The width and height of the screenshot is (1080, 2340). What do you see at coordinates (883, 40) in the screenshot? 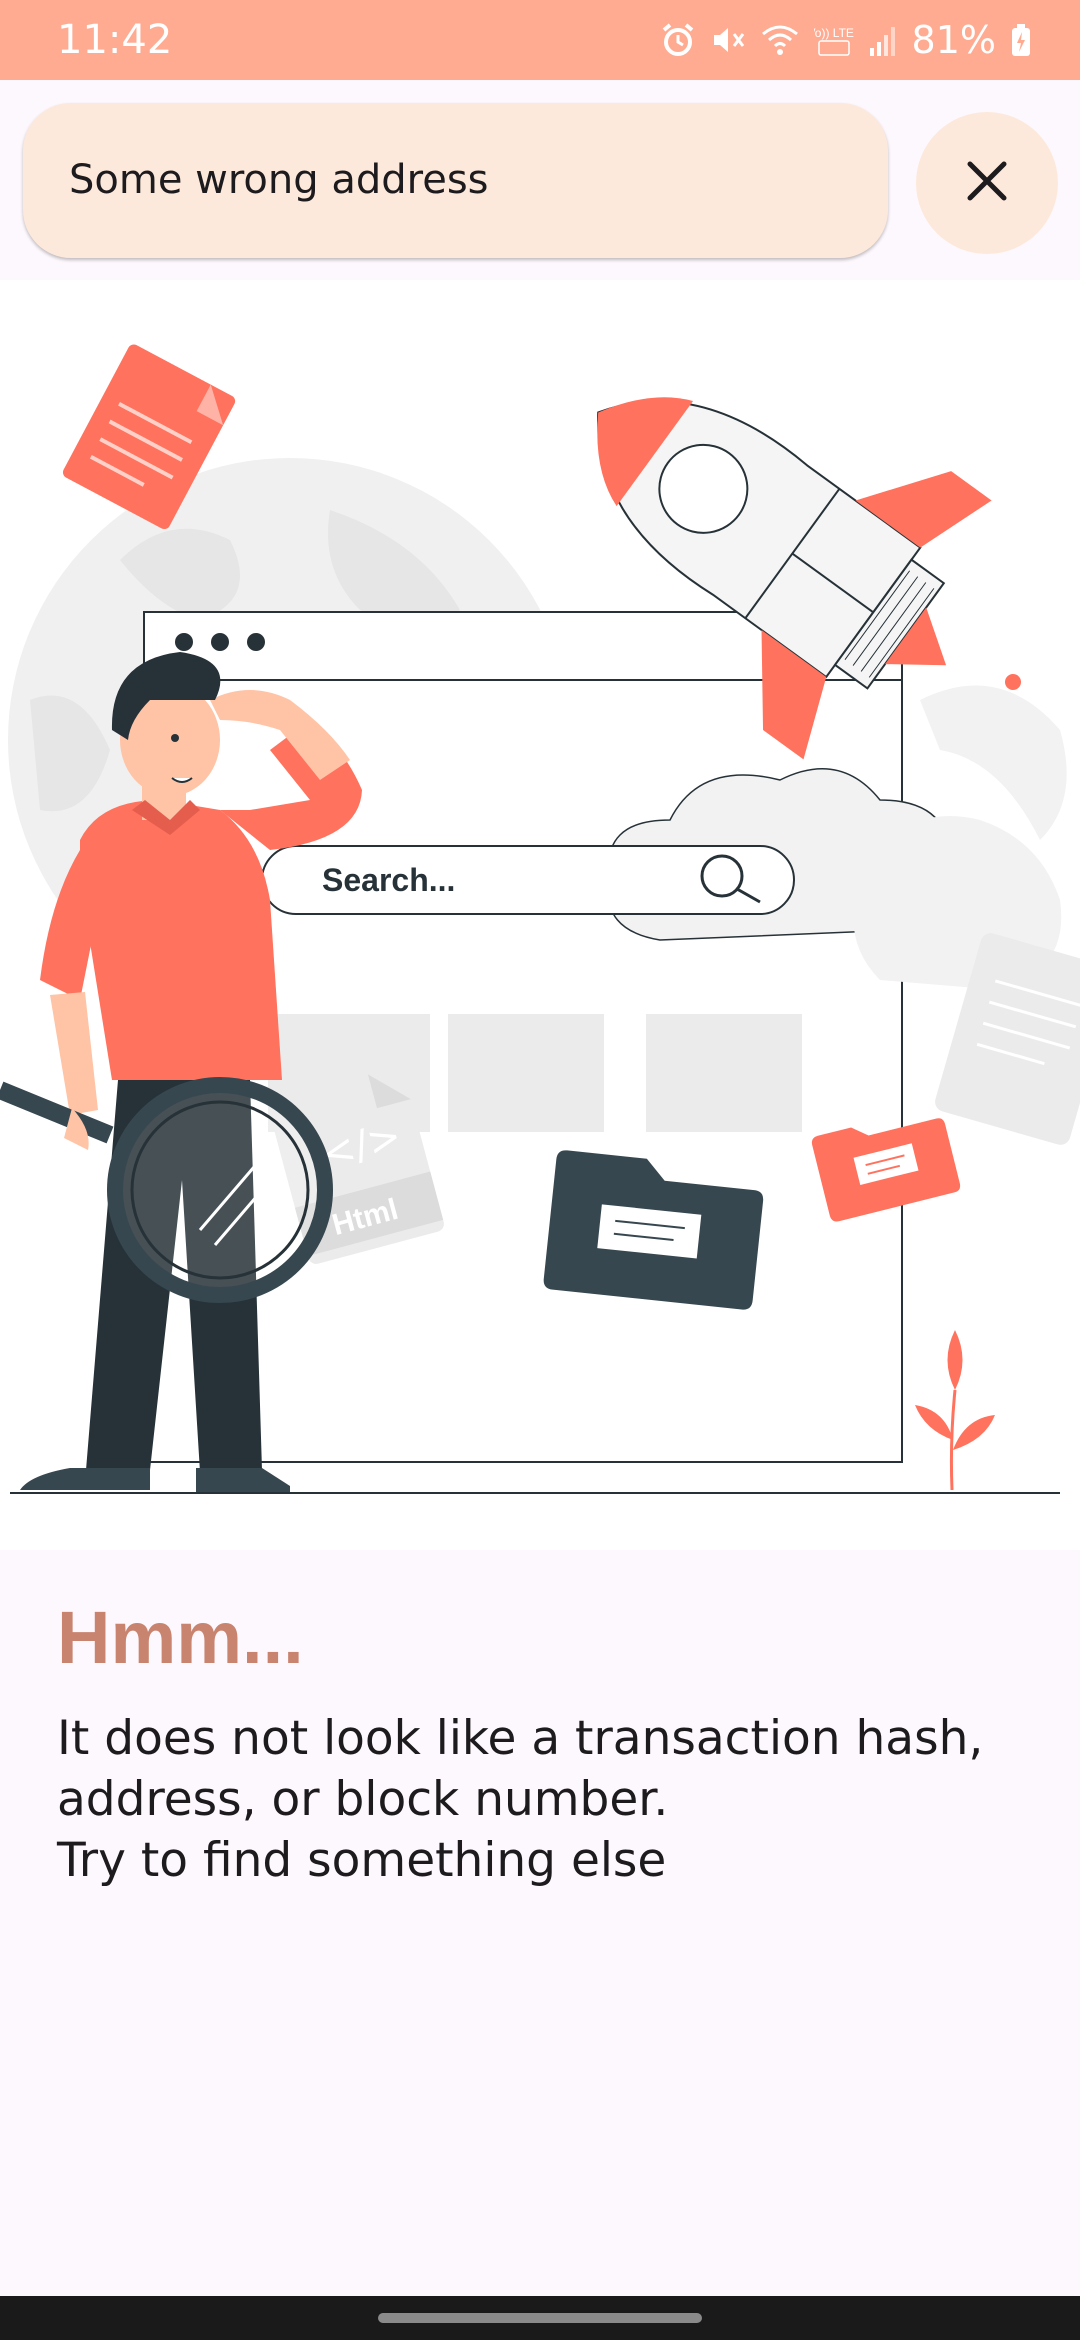
I see `signal-icon` at bounding box center [883, 40].